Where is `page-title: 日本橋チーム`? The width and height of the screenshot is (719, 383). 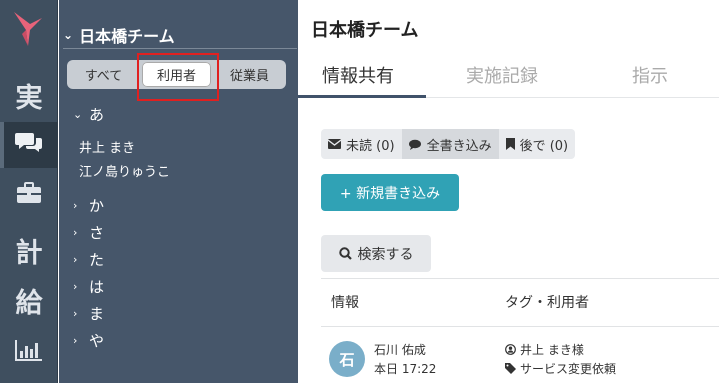 page-title: 日本橋チーム is located at coordinates (365, 30).